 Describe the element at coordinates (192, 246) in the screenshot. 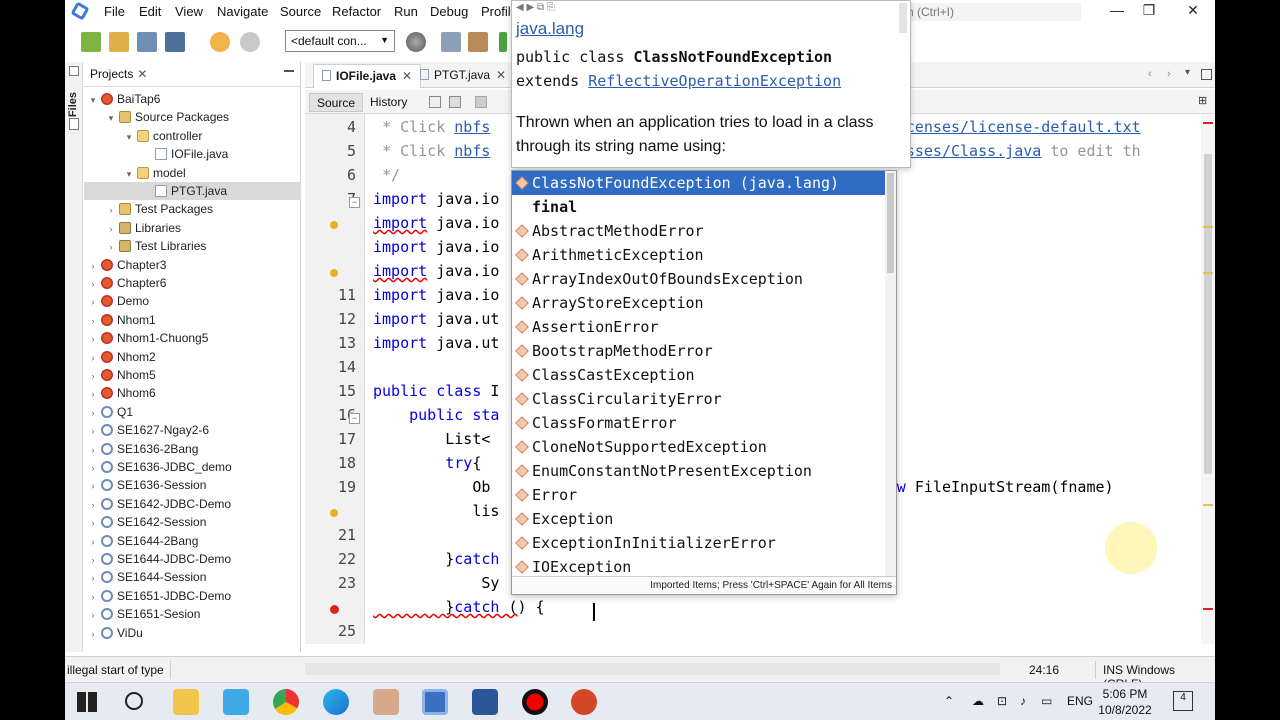

I see `tree-item: › Test Libraries` at that location.